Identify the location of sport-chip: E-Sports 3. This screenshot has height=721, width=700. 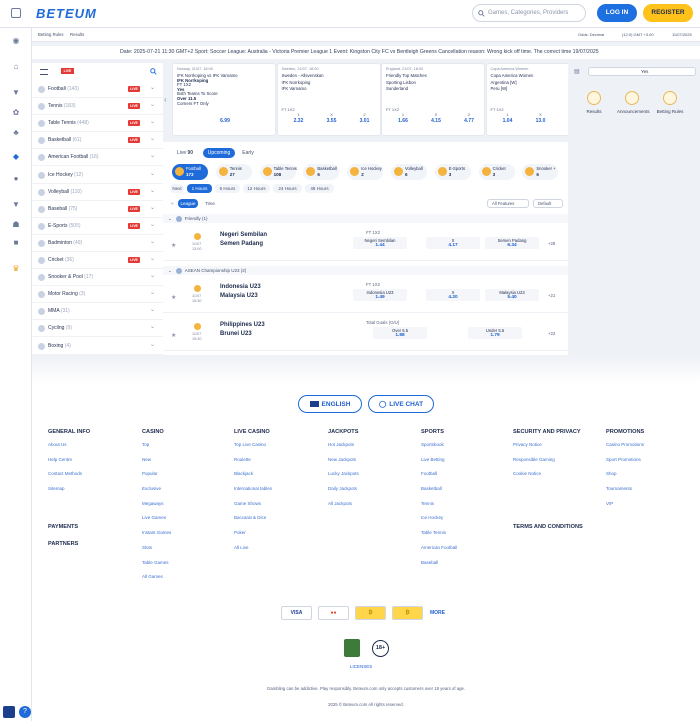
(452, 172).